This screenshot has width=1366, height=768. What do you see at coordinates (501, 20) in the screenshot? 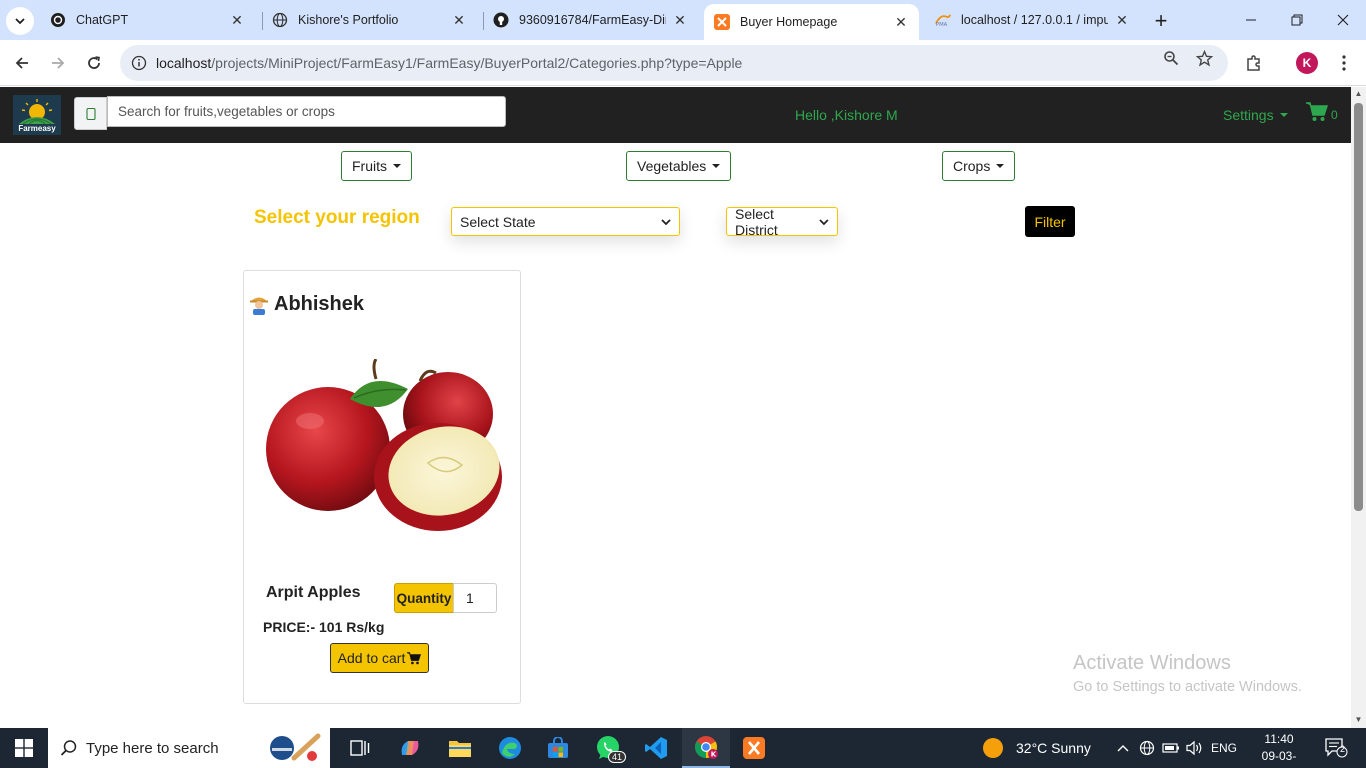
I see `github-icon` at bounding box center [501, 20].